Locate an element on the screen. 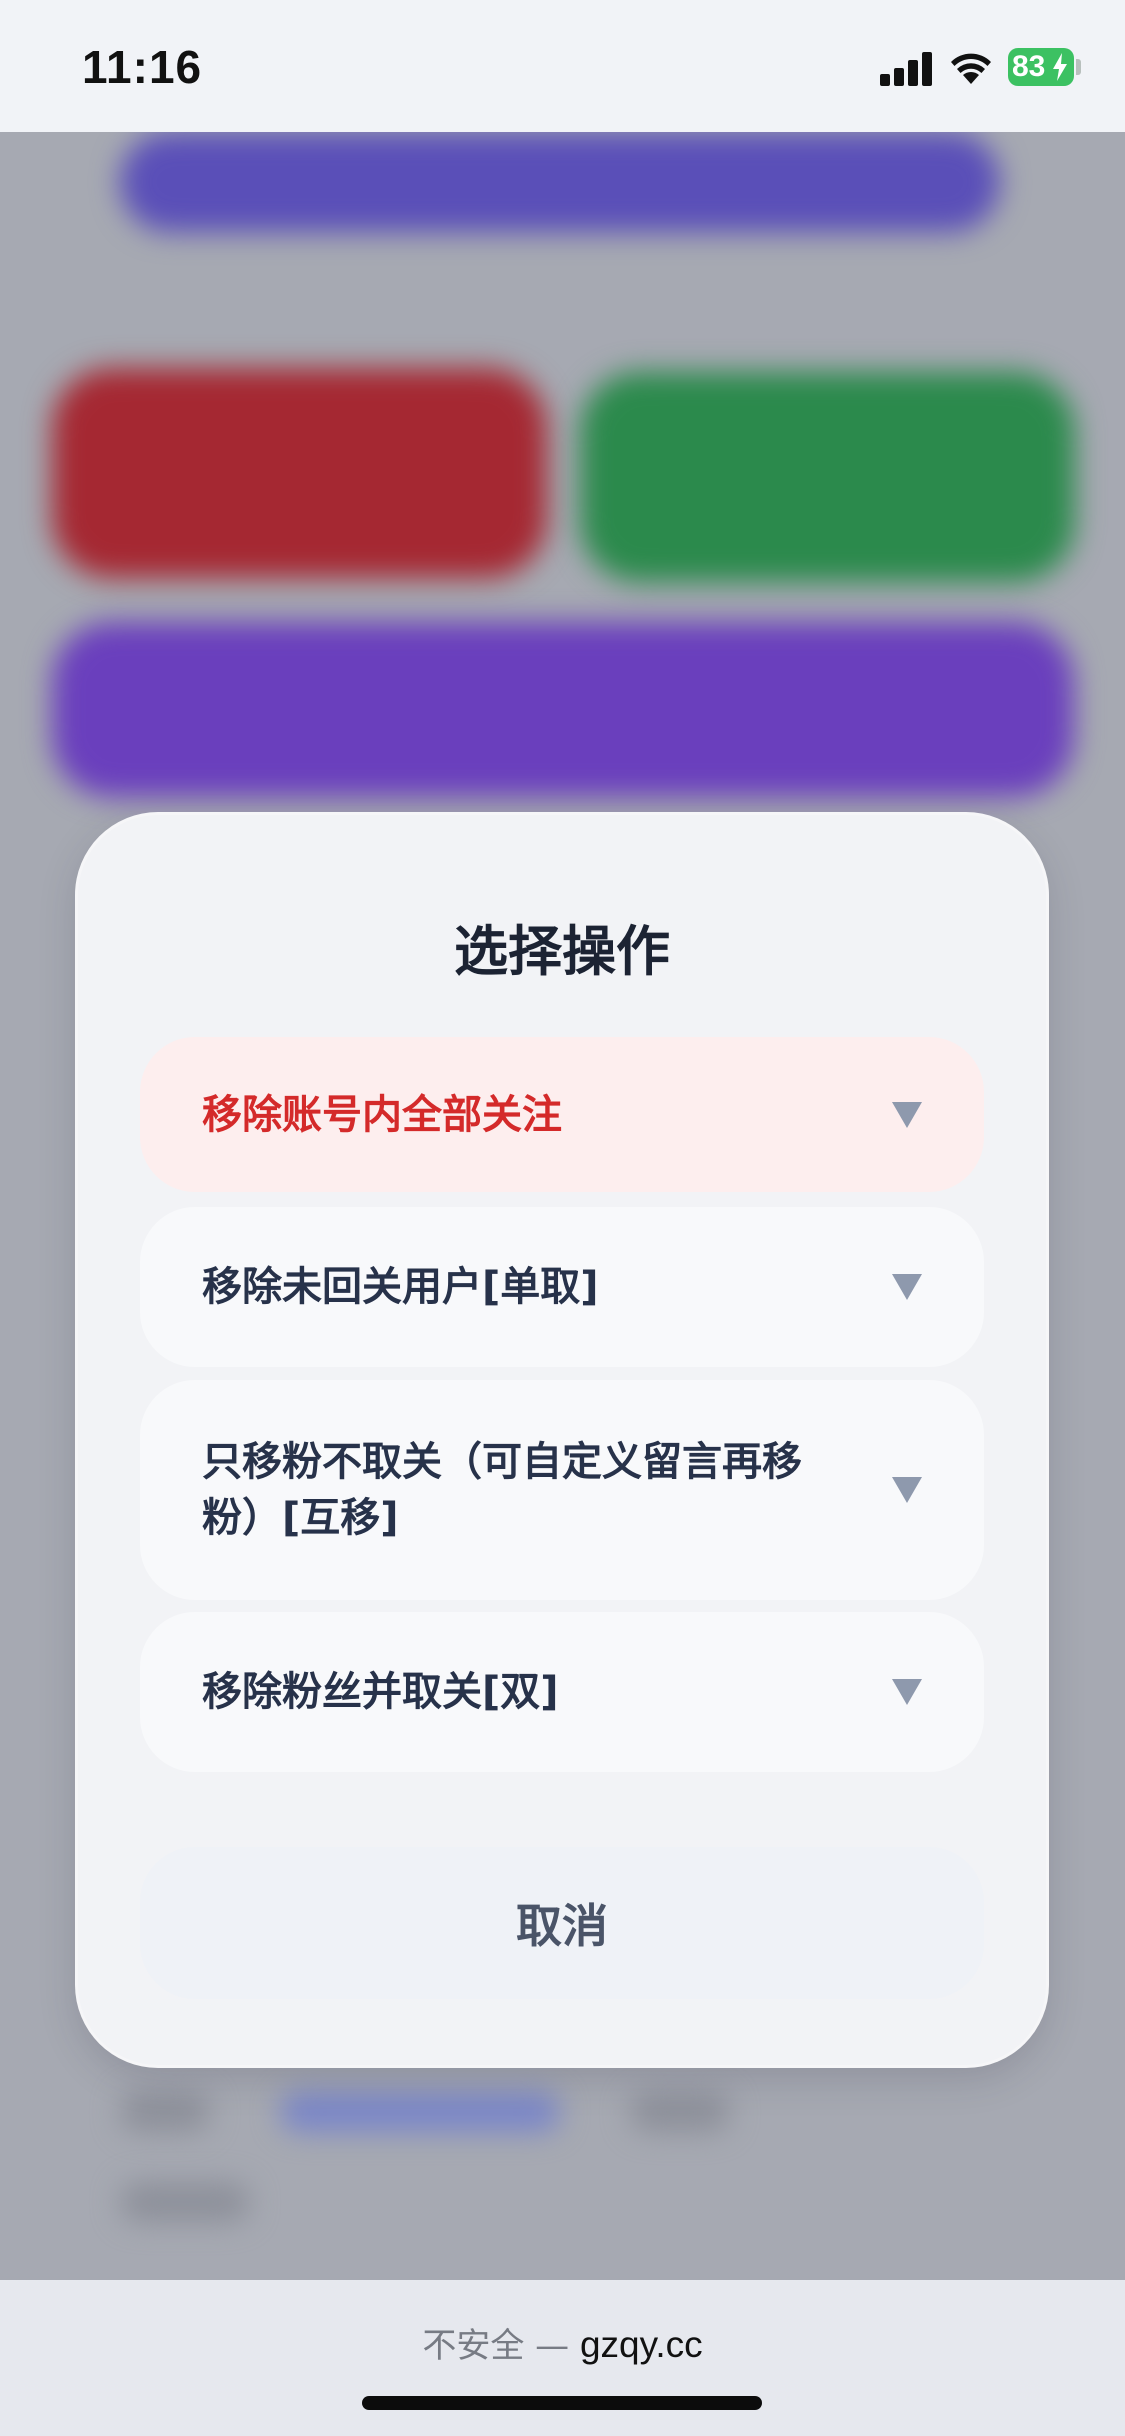 The width and height of the screenshot is (1125, 2436). background-top-button is located at coordinates (560, 182).